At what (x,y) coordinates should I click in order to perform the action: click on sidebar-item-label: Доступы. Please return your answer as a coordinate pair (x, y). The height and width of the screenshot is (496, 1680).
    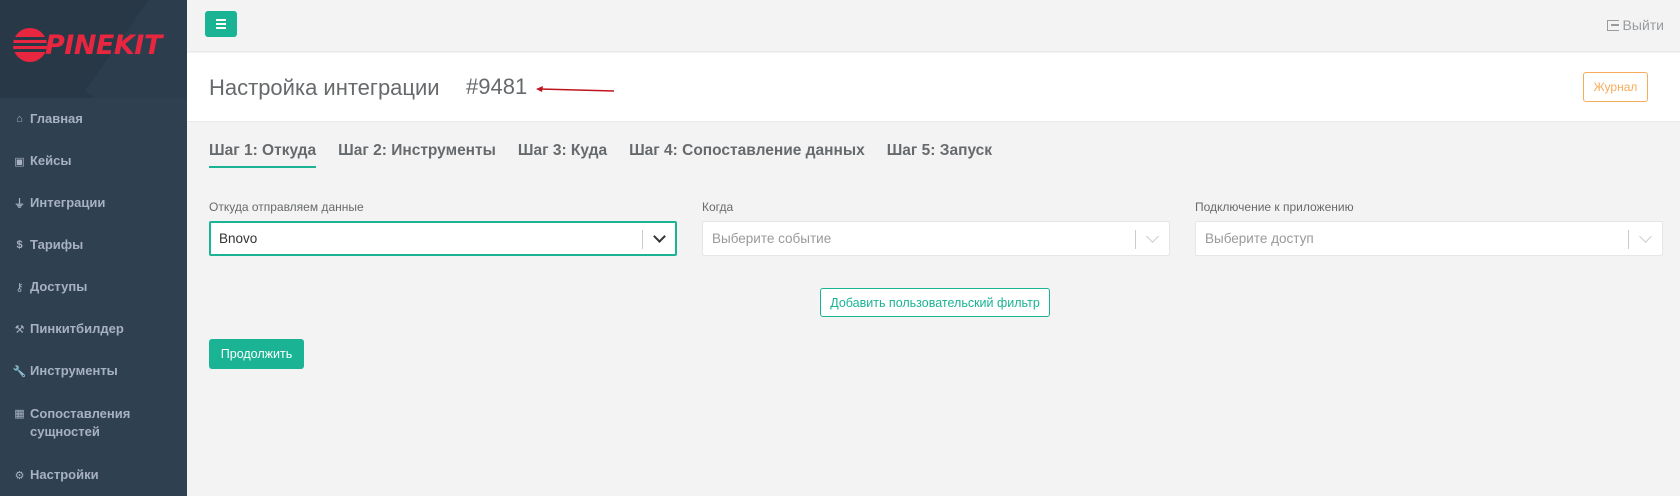
    Looking at the image, I should click on (59, 286).